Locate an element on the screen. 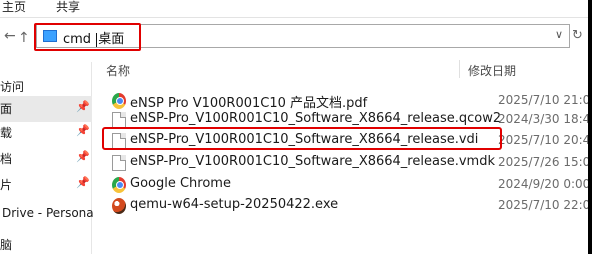 Image resolution: width=592 pixels, height=254 pixels. tab-home: 主页 is located at coordinates (14, 7).